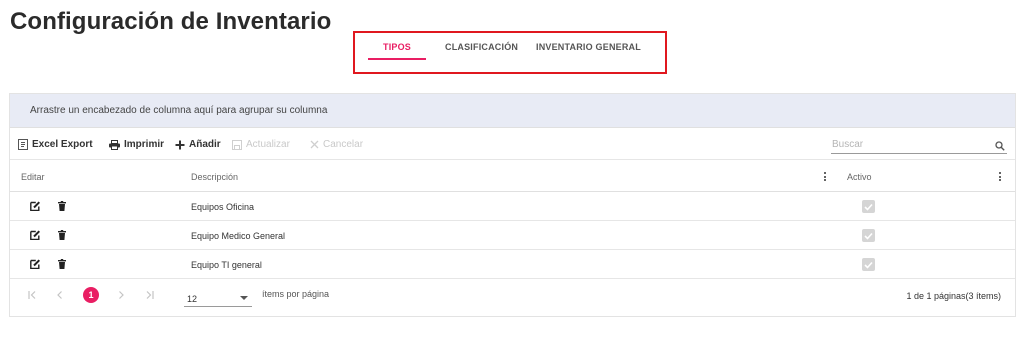  I want to click on add-label: Añadir, so click(205, 144).